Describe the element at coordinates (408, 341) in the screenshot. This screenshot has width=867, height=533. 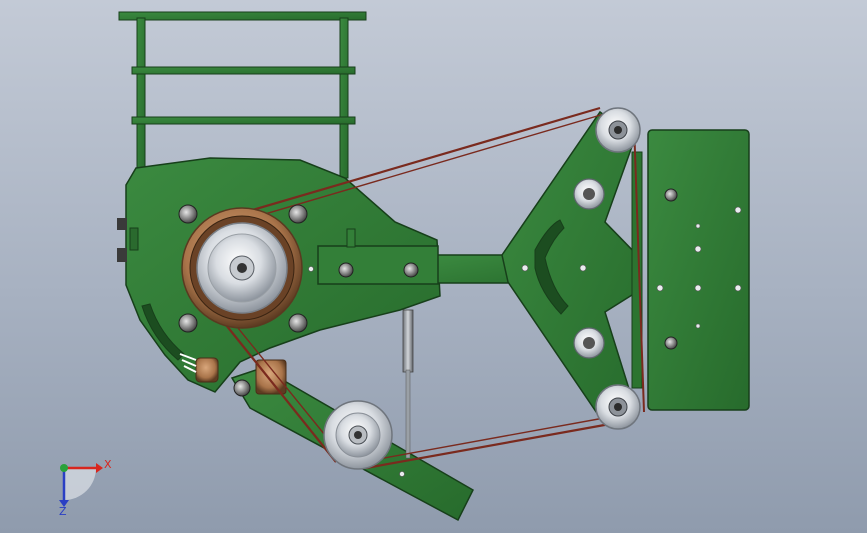
I see `gas-spring-body` at that location.